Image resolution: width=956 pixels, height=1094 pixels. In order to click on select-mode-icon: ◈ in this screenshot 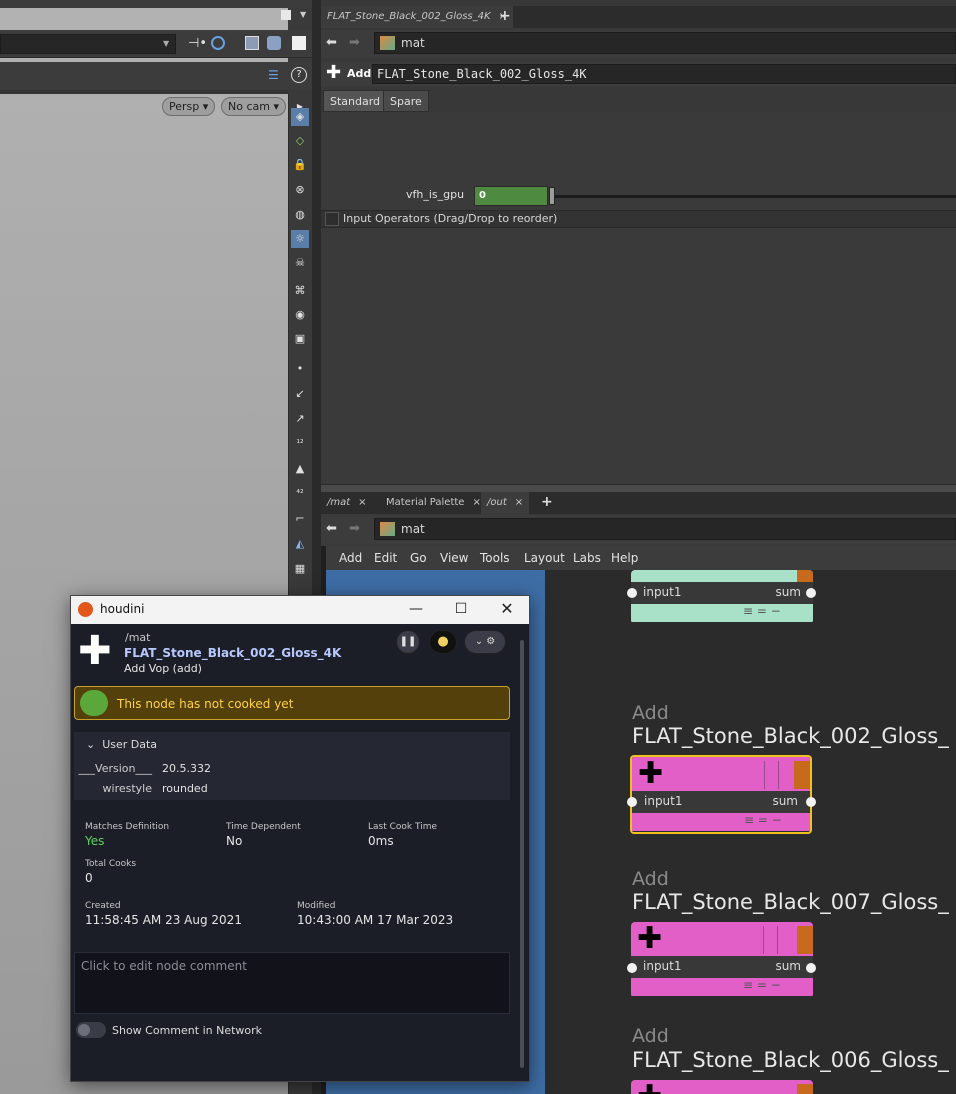, I will do `click(300, 117)`.